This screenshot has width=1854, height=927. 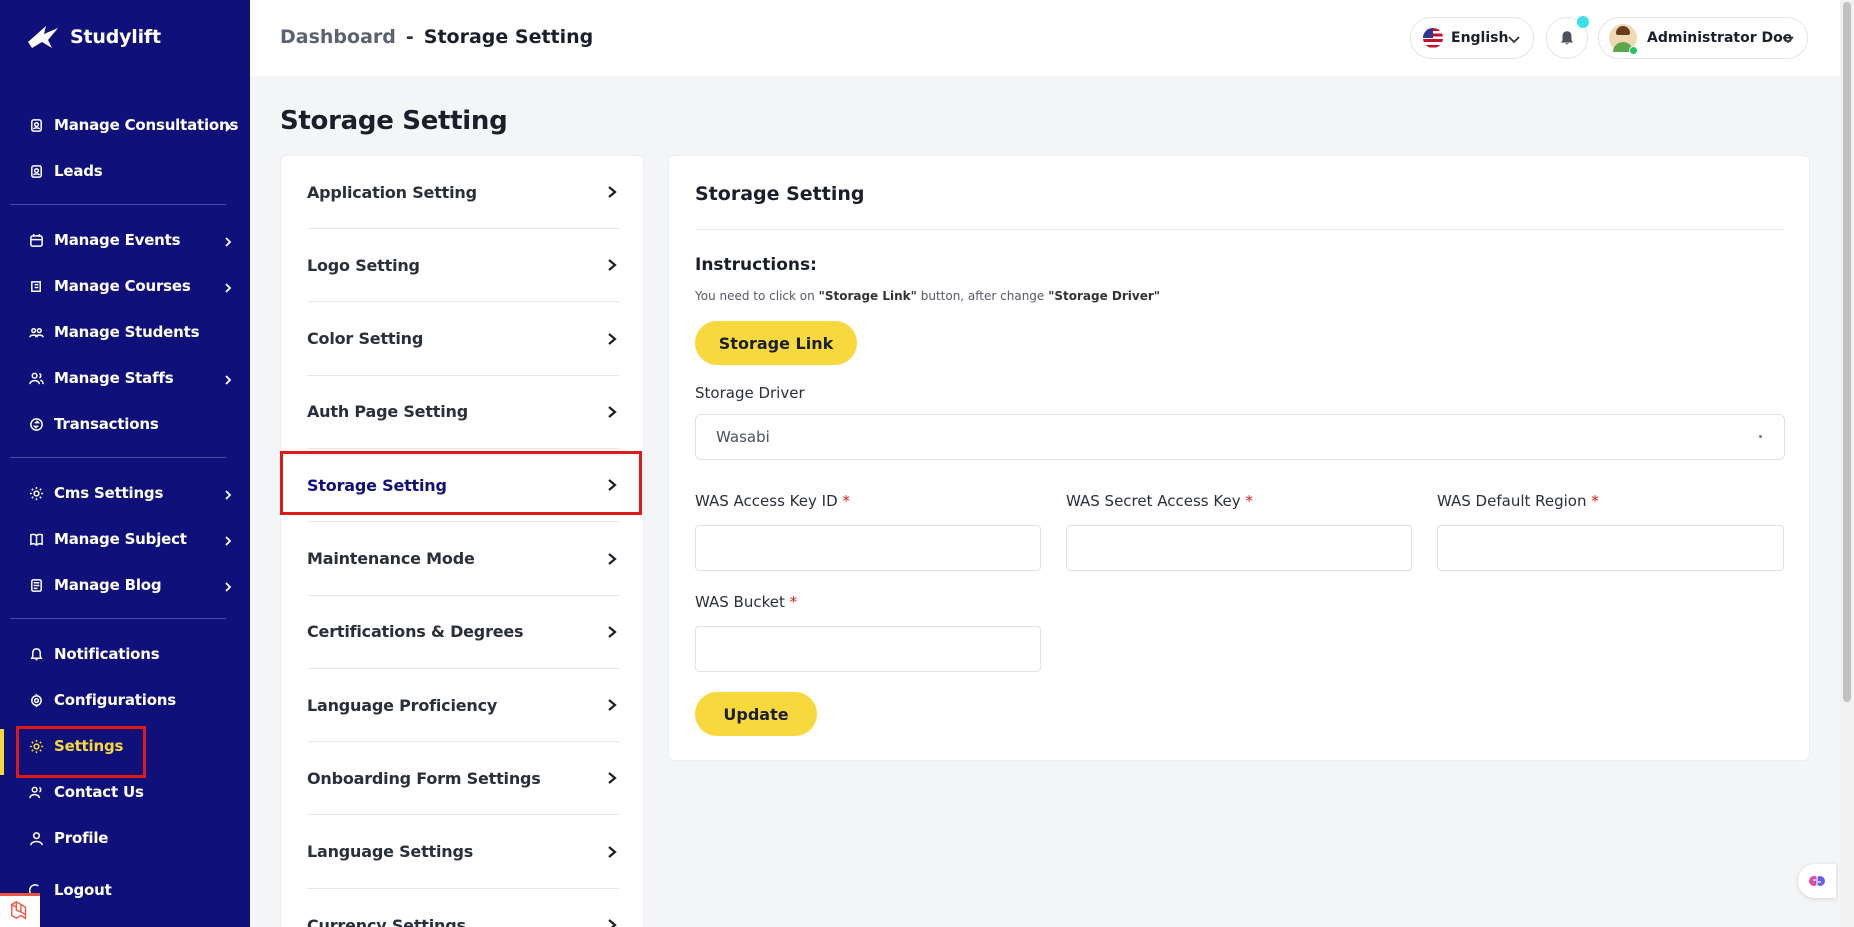 I want to click on online-status-dot, so click(x=1633, y=50).